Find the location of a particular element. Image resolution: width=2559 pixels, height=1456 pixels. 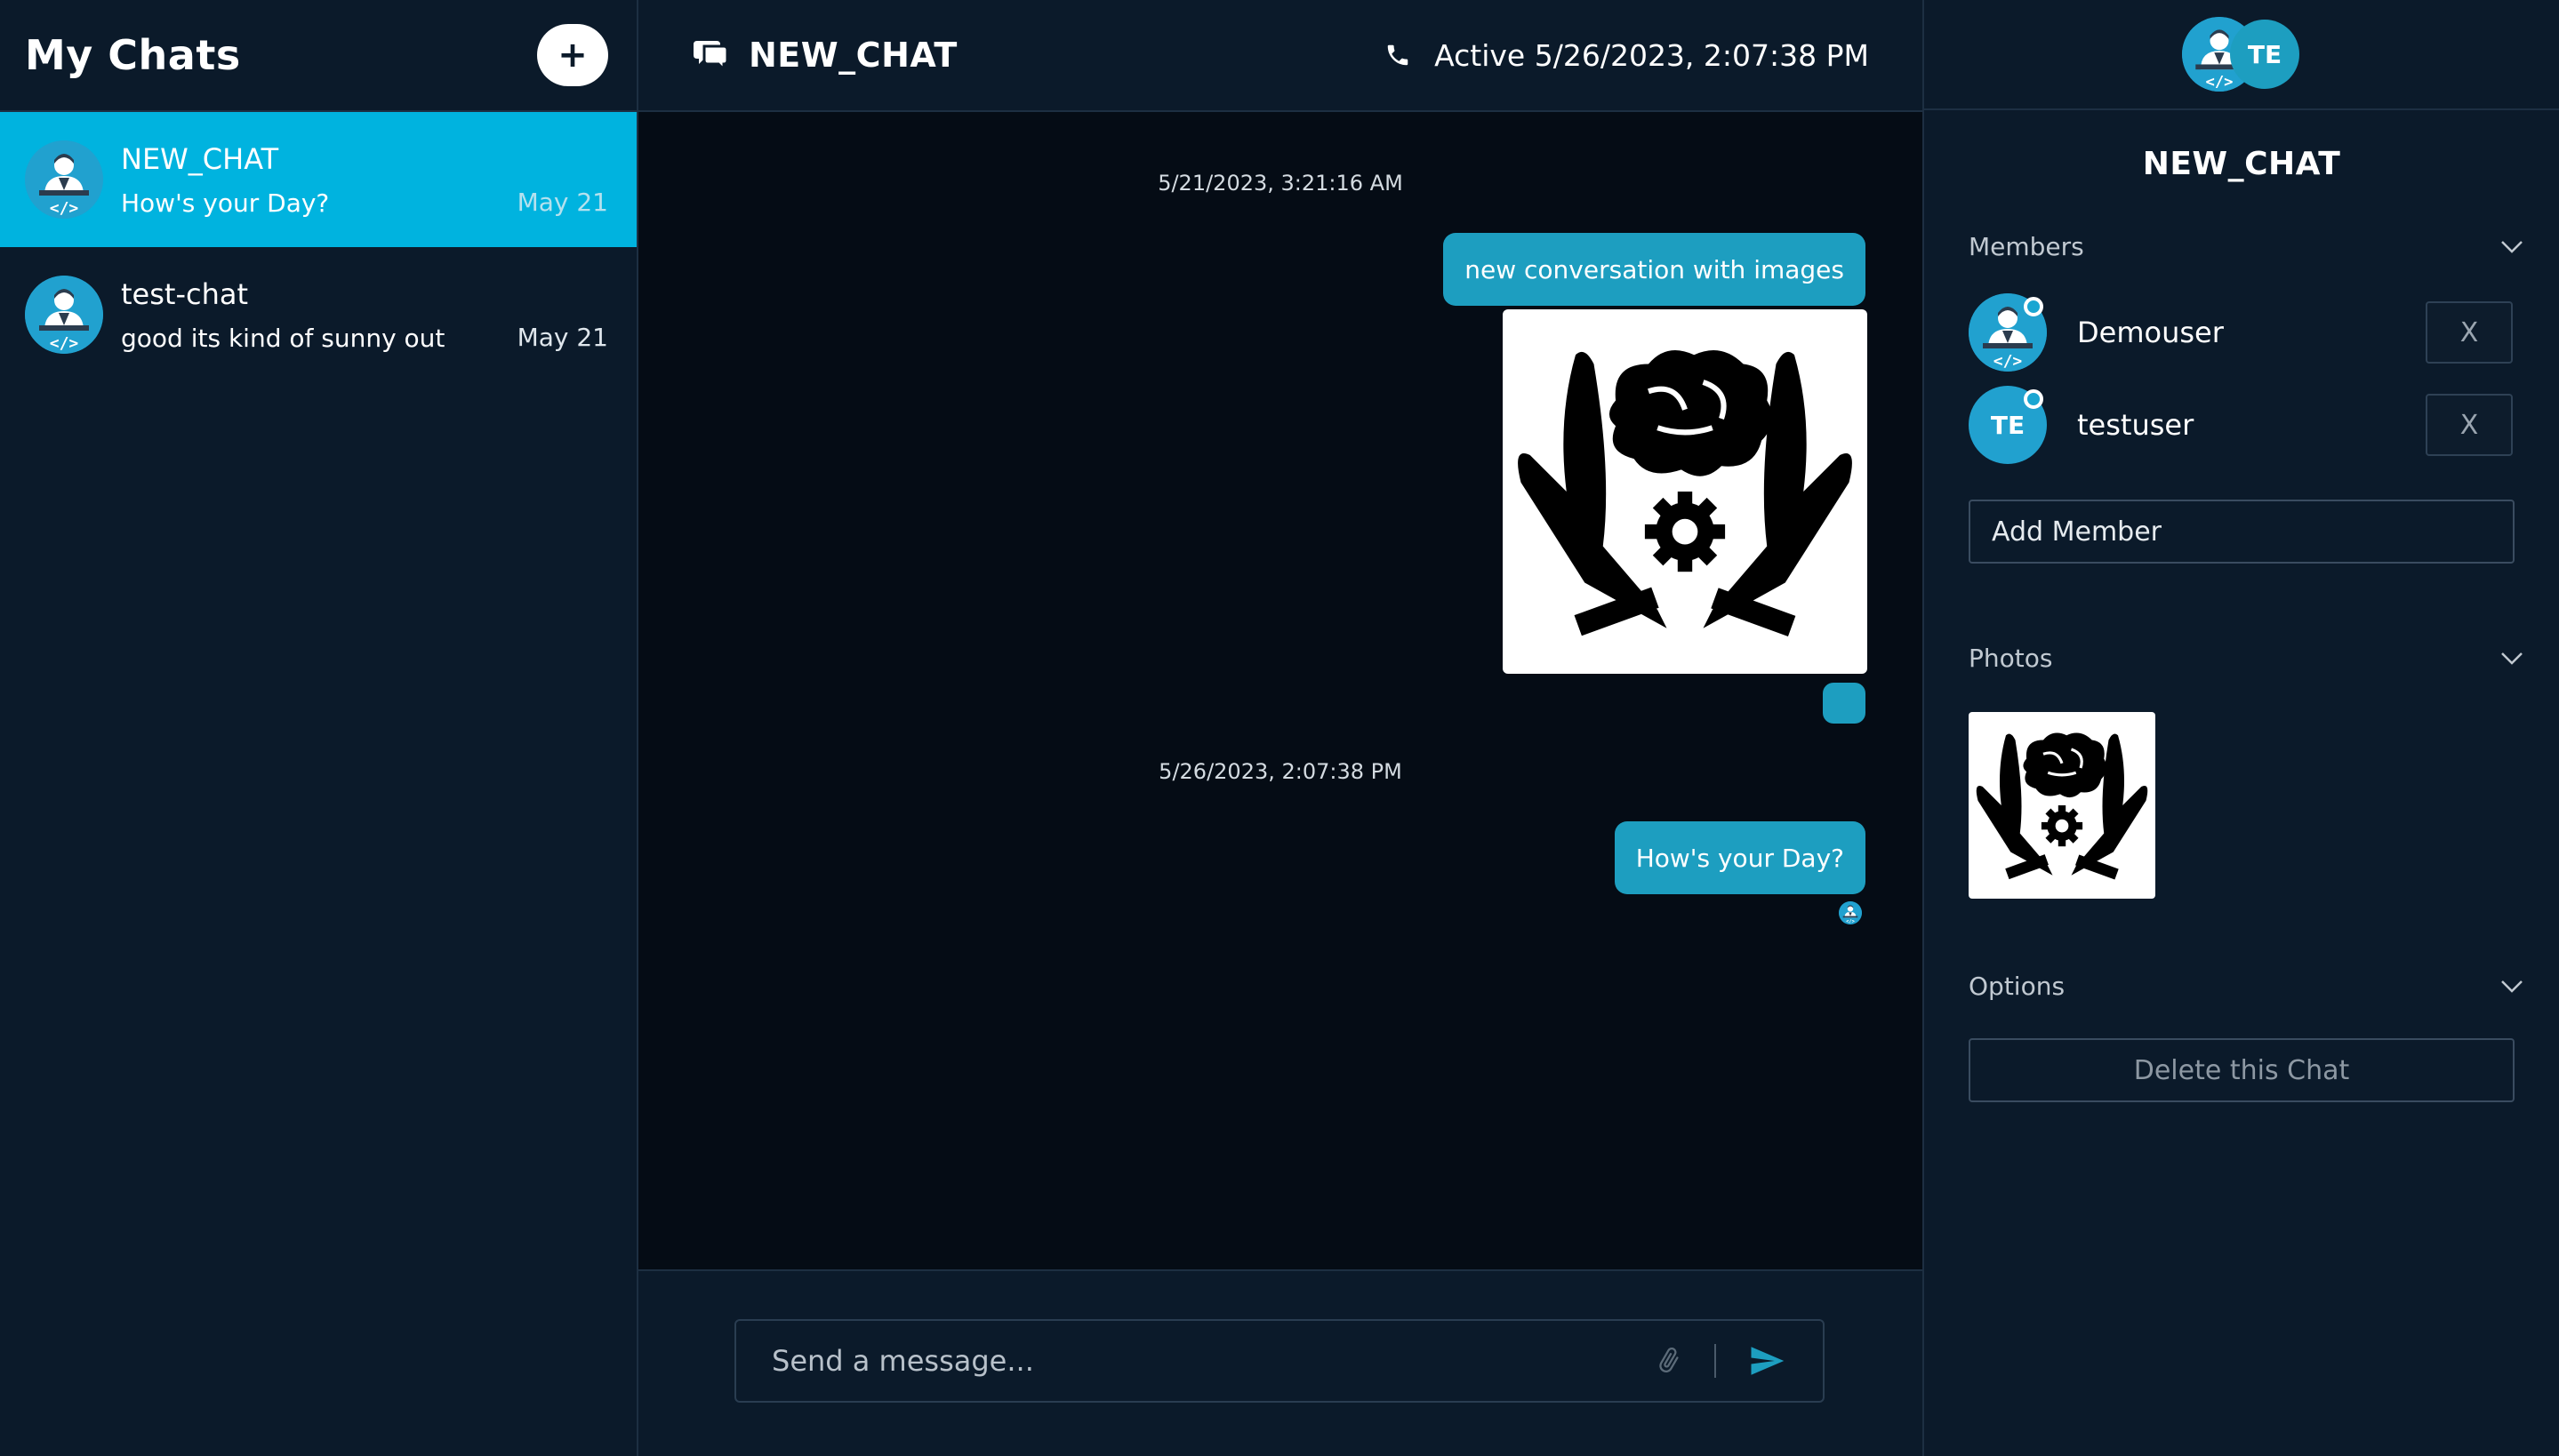

member-row: Demouser X is located at coordinates (2241, 332).